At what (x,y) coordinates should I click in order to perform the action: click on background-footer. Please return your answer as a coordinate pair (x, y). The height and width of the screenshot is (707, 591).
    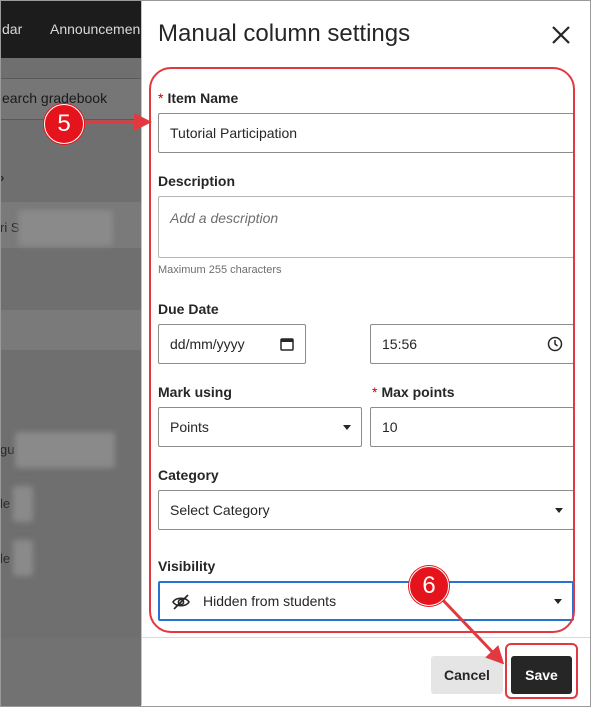
    Looking at the image, I should click on (70, 672).